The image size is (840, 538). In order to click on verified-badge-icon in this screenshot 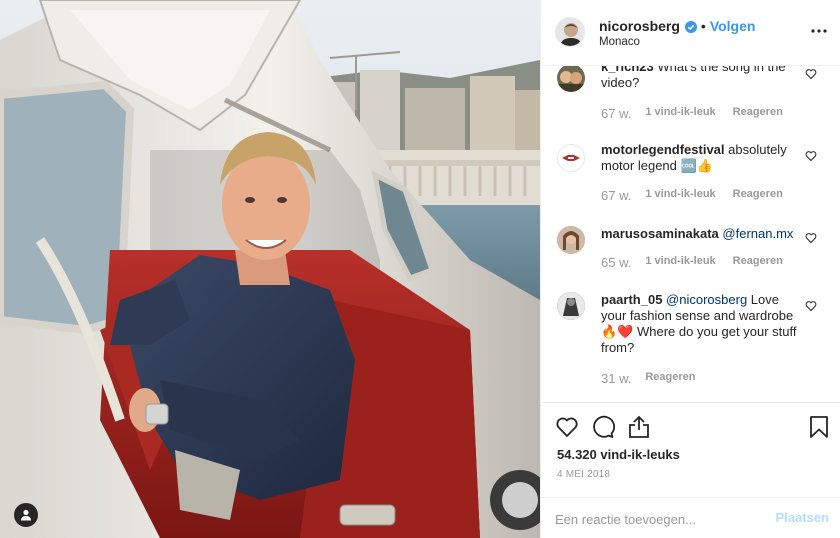, I will do `click(690, 26)`.